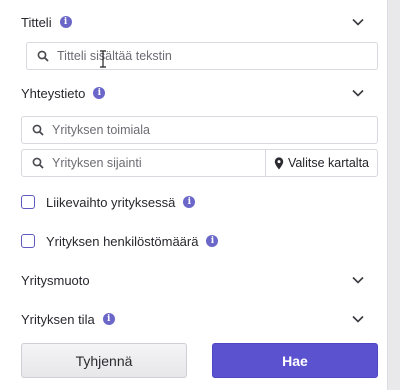 This screenshot has width=400, height=390. Describe the element at coordinates (193, 319) in the screenshot. I see `section-company-status-header: Yrityksen tila i` at that location.